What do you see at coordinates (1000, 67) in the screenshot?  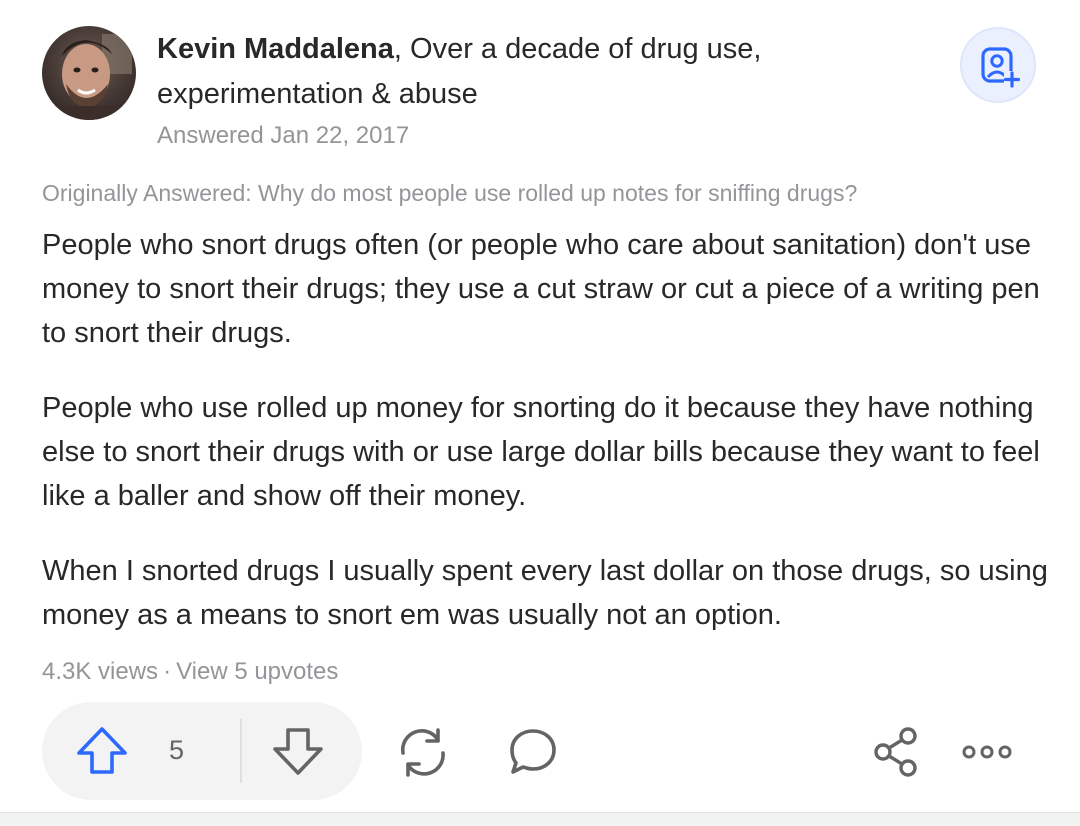 I see `follow-person-icon` at bounding box center [1000, 67].